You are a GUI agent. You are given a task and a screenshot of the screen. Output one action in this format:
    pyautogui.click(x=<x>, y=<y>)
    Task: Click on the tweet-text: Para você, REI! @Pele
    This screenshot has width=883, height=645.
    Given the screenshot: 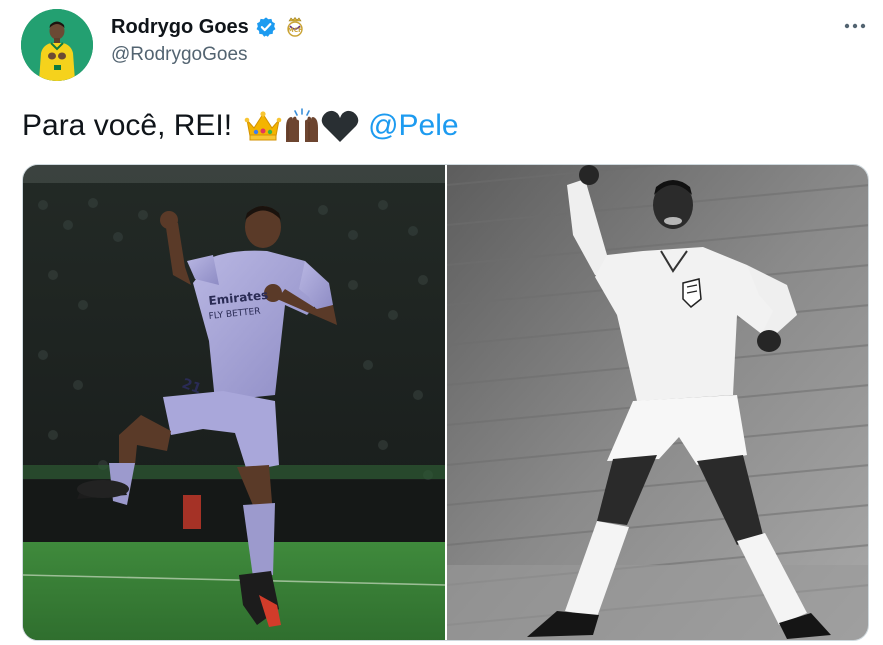 What is the action you would take?
    pyautogui.click(x=240, y=126)
    